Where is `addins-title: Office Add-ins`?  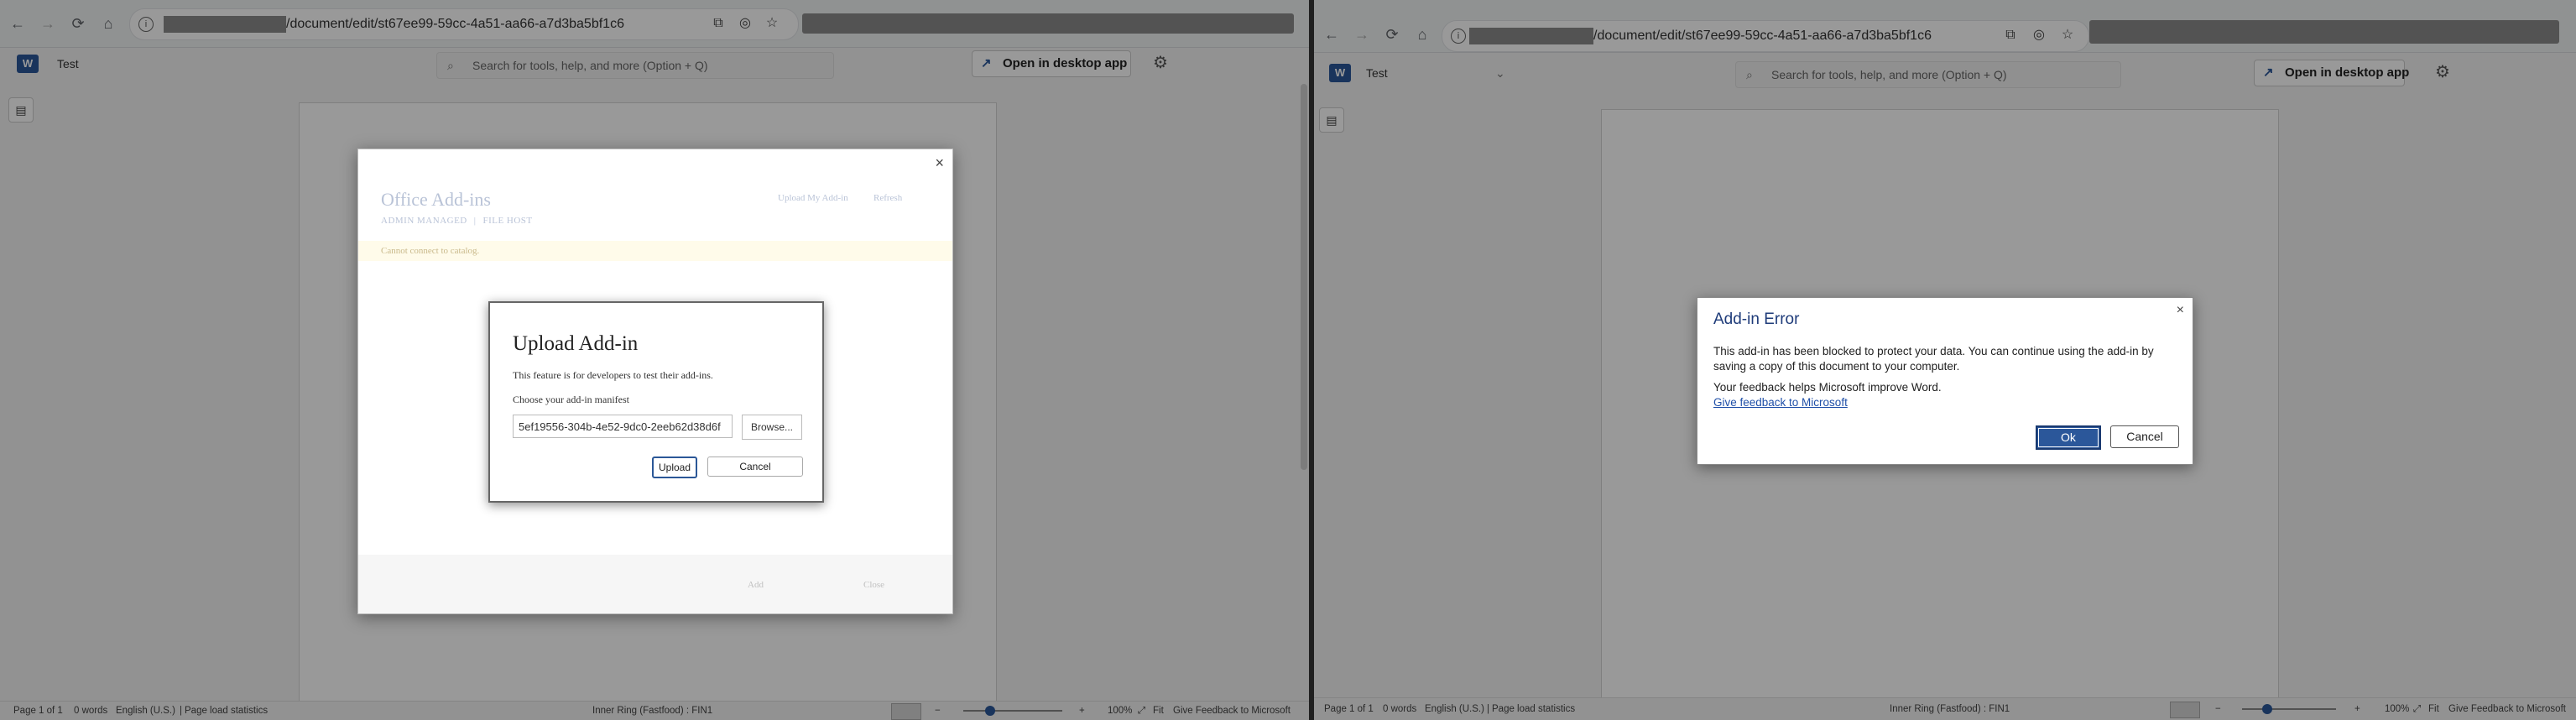 addins-title: Office Add-ins is located at coordinates (436, 199).